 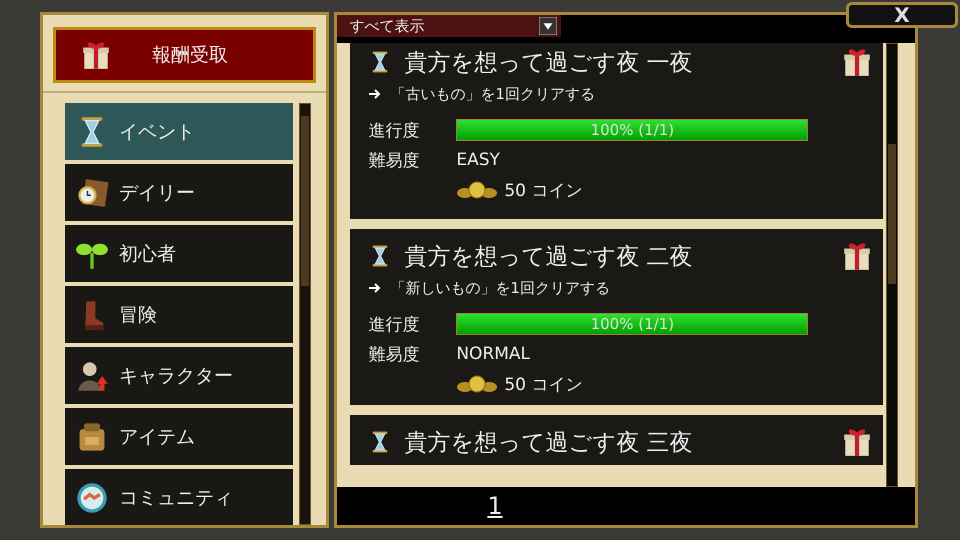 What do you see at coordinates (549, 443) in the screenshot?
I see `quest-title: 貴方を想って過ごす夜 三夜` at bounding box center [549, 443].